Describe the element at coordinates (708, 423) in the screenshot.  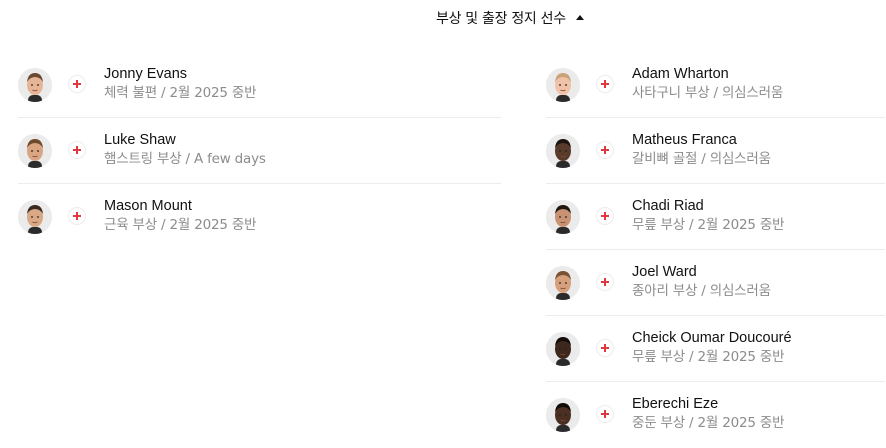
I see `player-status: 중둔 부상 / 2월 2025 중반` at that location.